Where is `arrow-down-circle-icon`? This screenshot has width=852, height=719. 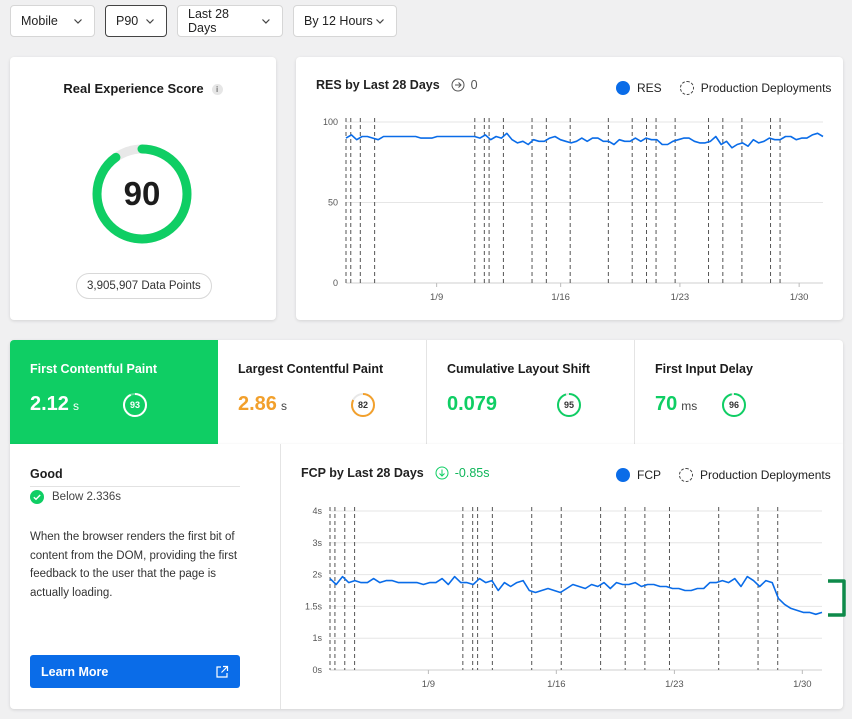 arrow-down-circle-icon is located at coordinates (442, 473).